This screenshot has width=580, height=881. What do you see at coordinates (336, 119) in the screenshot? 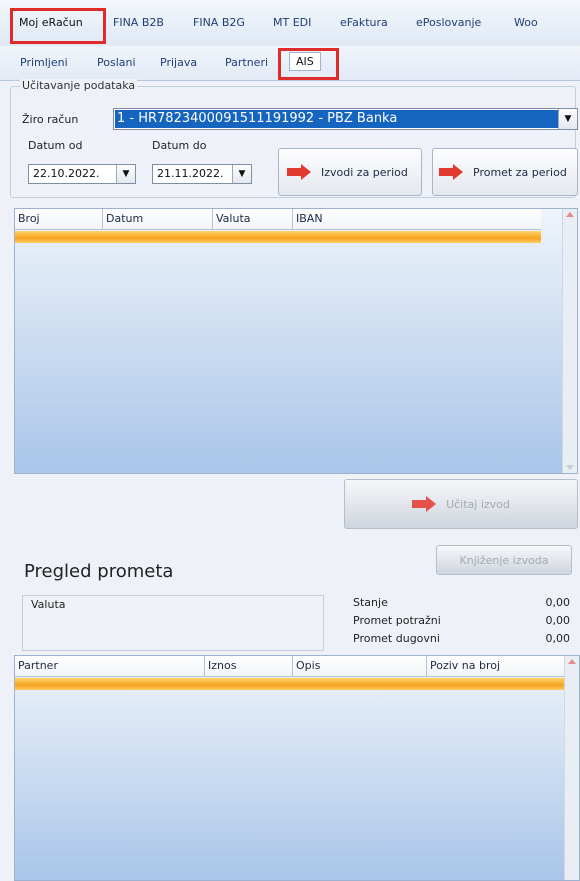
I see `account-selected-value: 1 - HR7823400091511191992 - PBZ Banka` at bounding box center [336, 119].